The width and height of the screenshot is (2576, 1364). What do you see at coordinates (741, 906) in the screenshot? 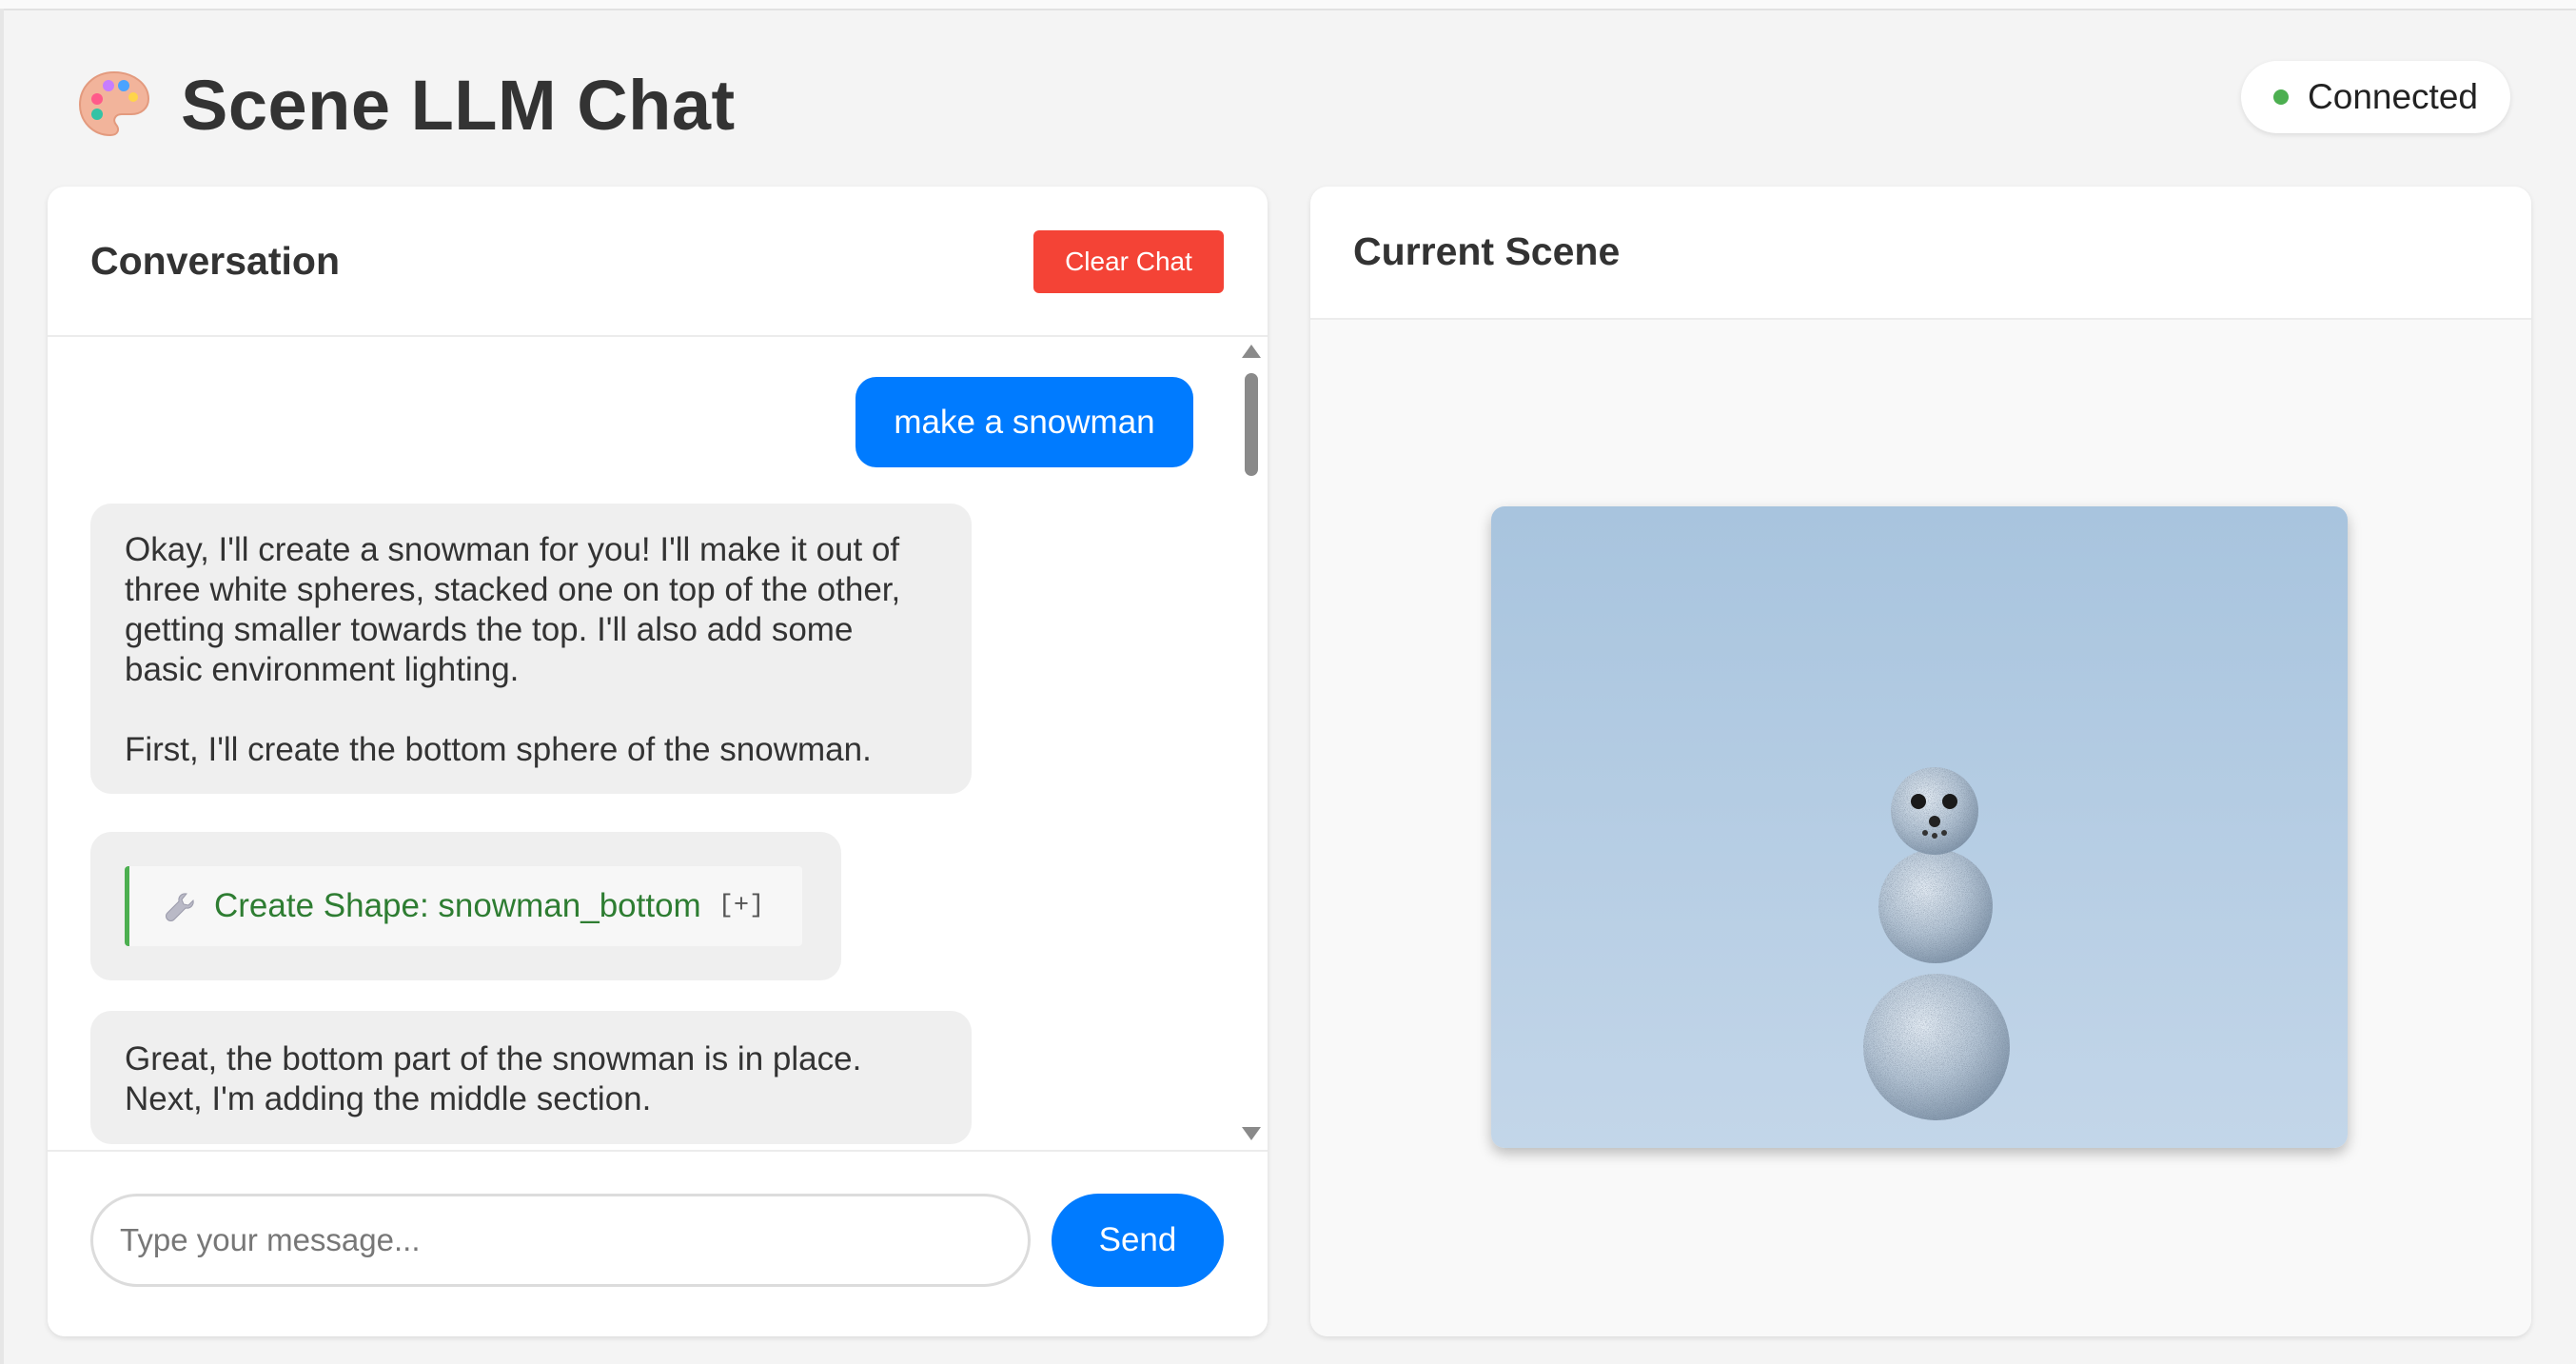
I see `expand-toggle: [+]` at bounding box center [741, 906].